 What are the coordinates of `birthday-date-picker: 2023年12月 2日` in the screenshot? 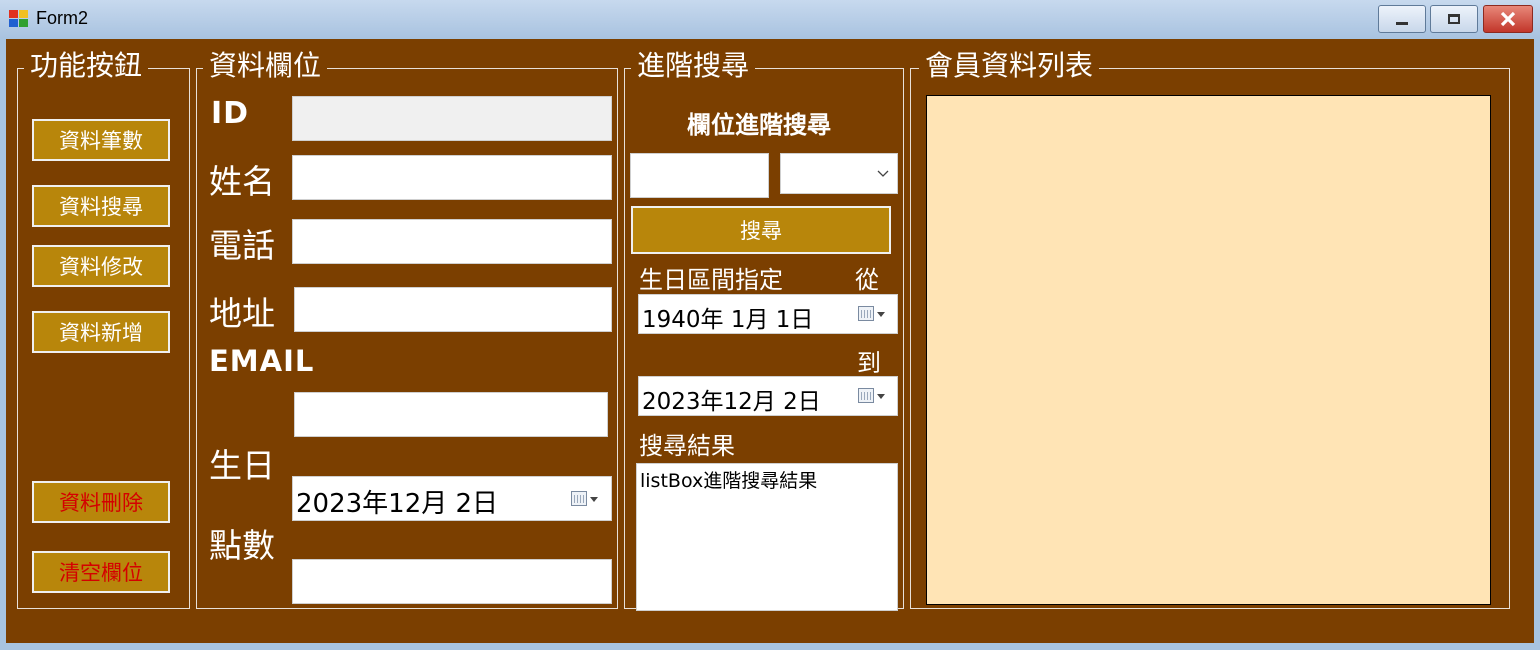 It's located at (452, 498).